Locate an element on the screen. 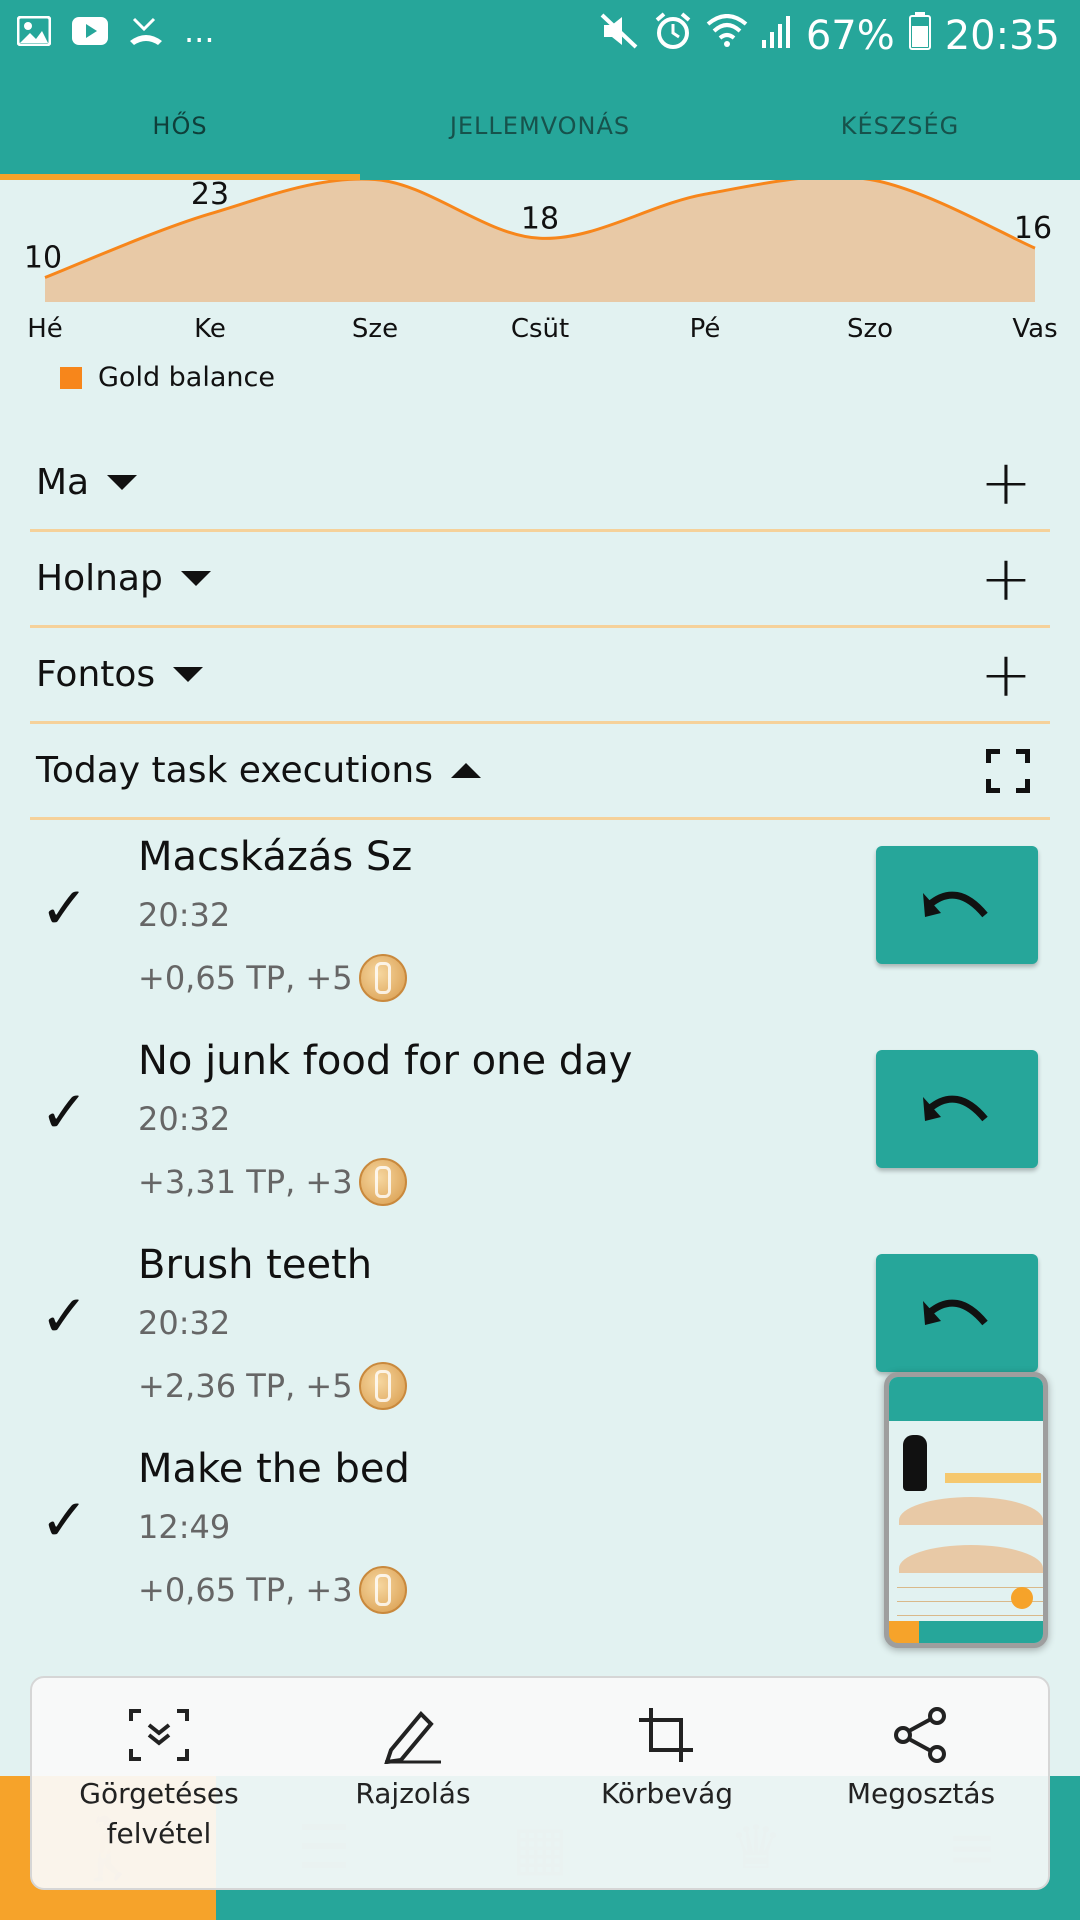 The image size is (1080, 1920). crop-icon is located at coordinates (667, 1735).